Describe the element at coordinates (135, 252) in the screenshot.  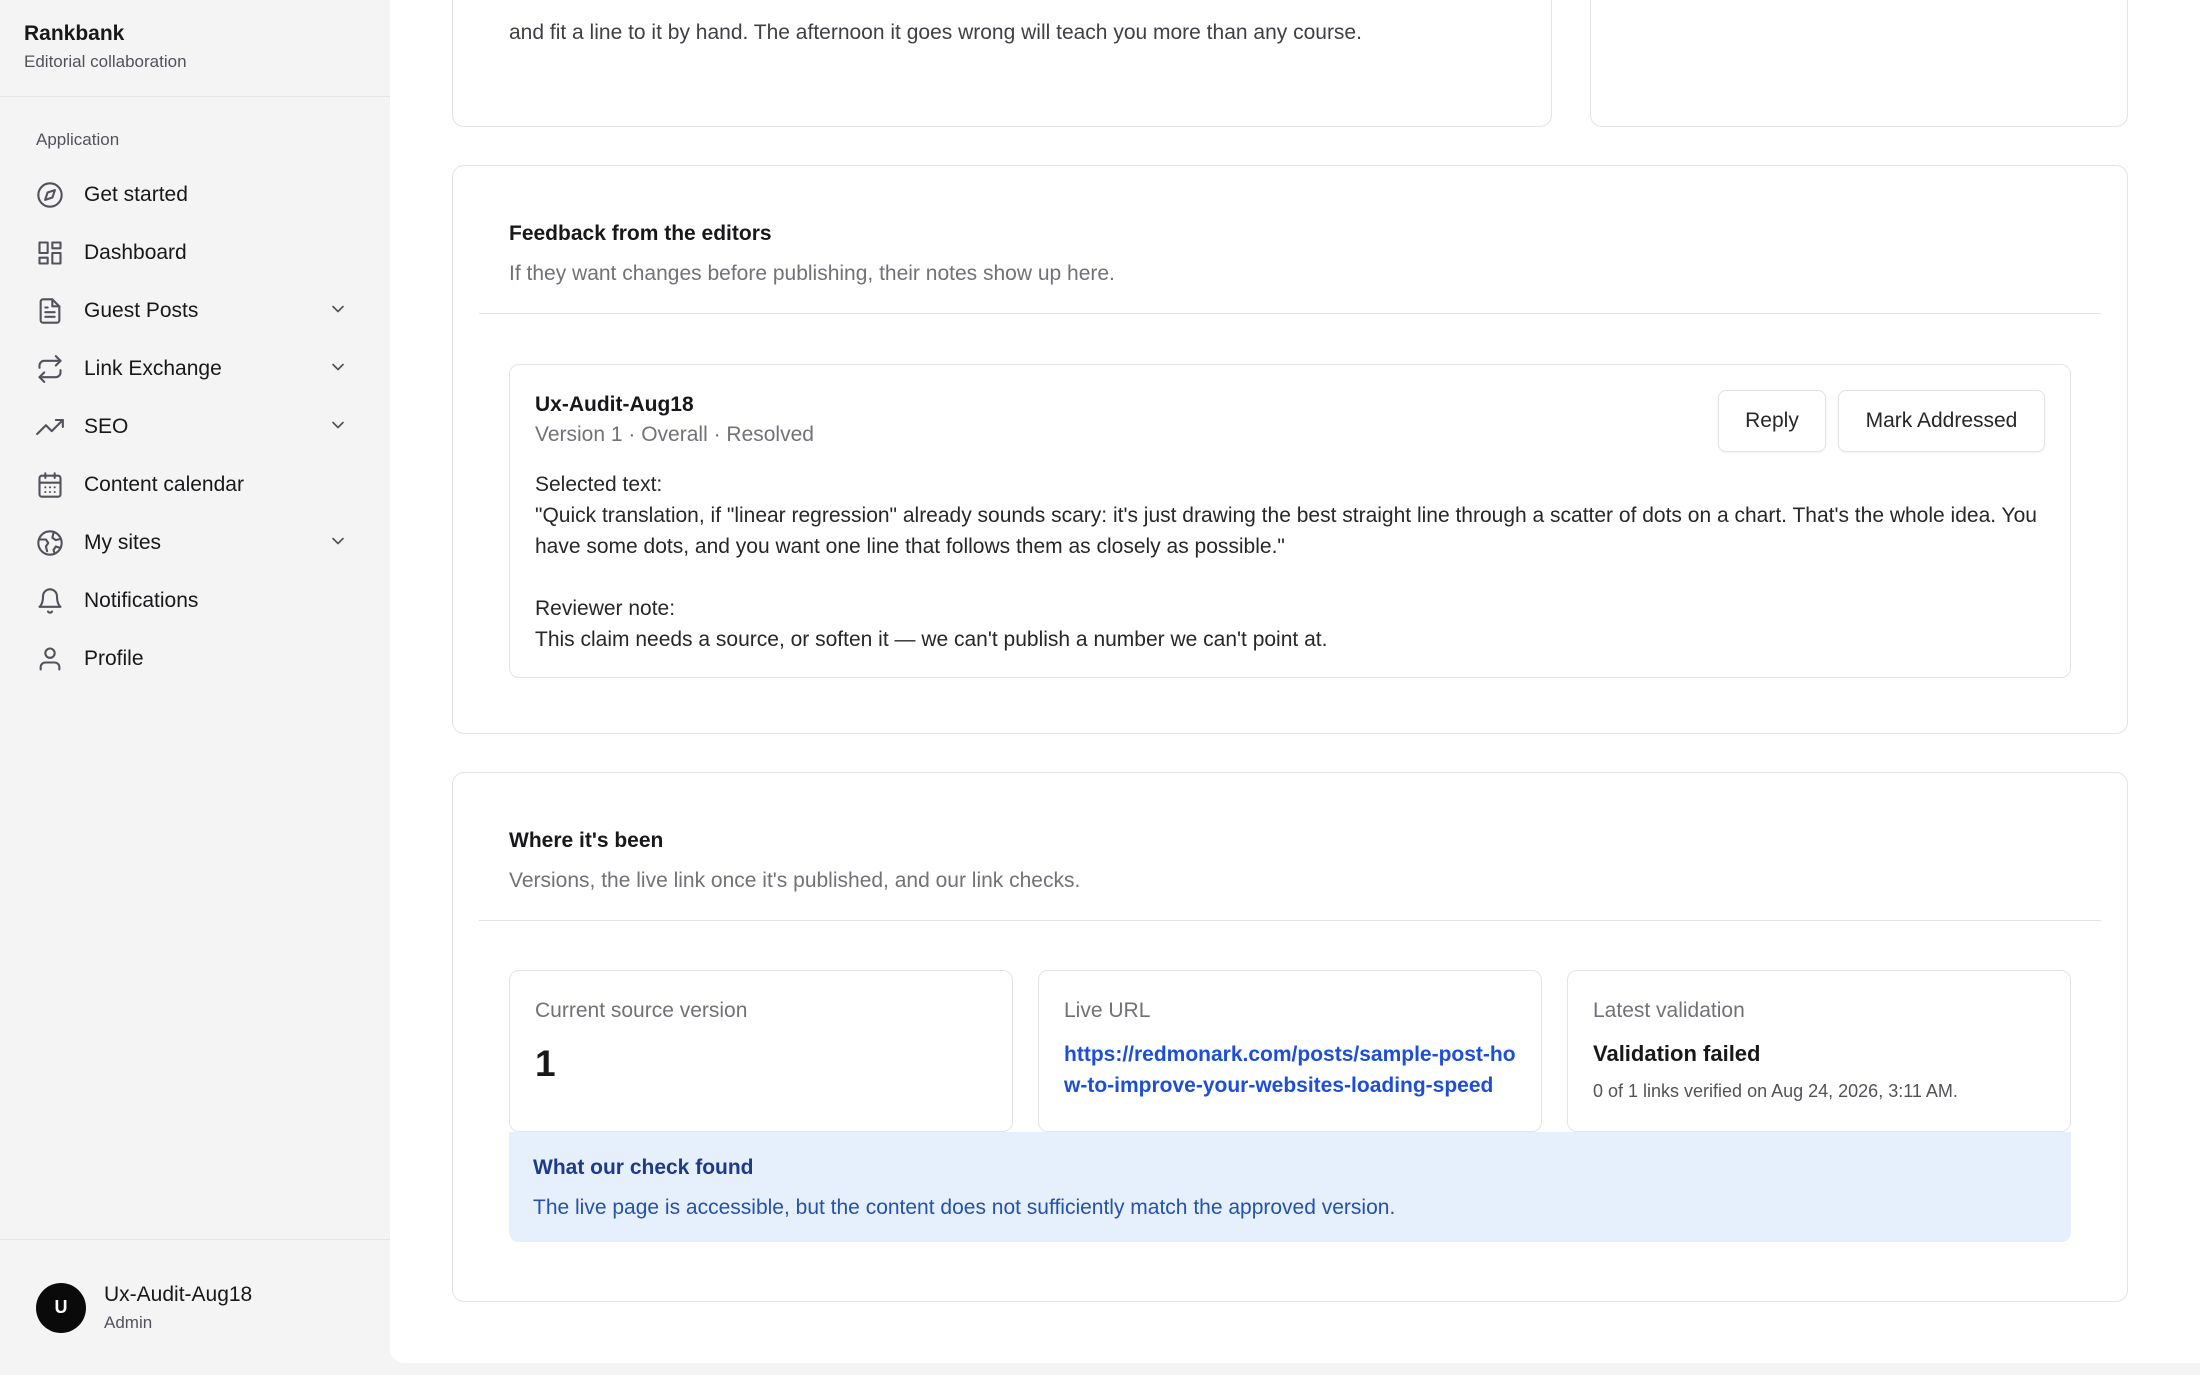
I see `sidebar-item-label: Dashboard` at that location.